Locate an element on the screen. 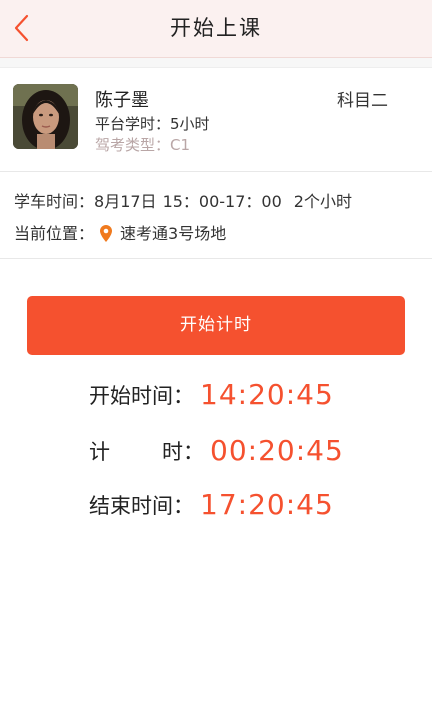  back-button is located at coordinates (23, 28).